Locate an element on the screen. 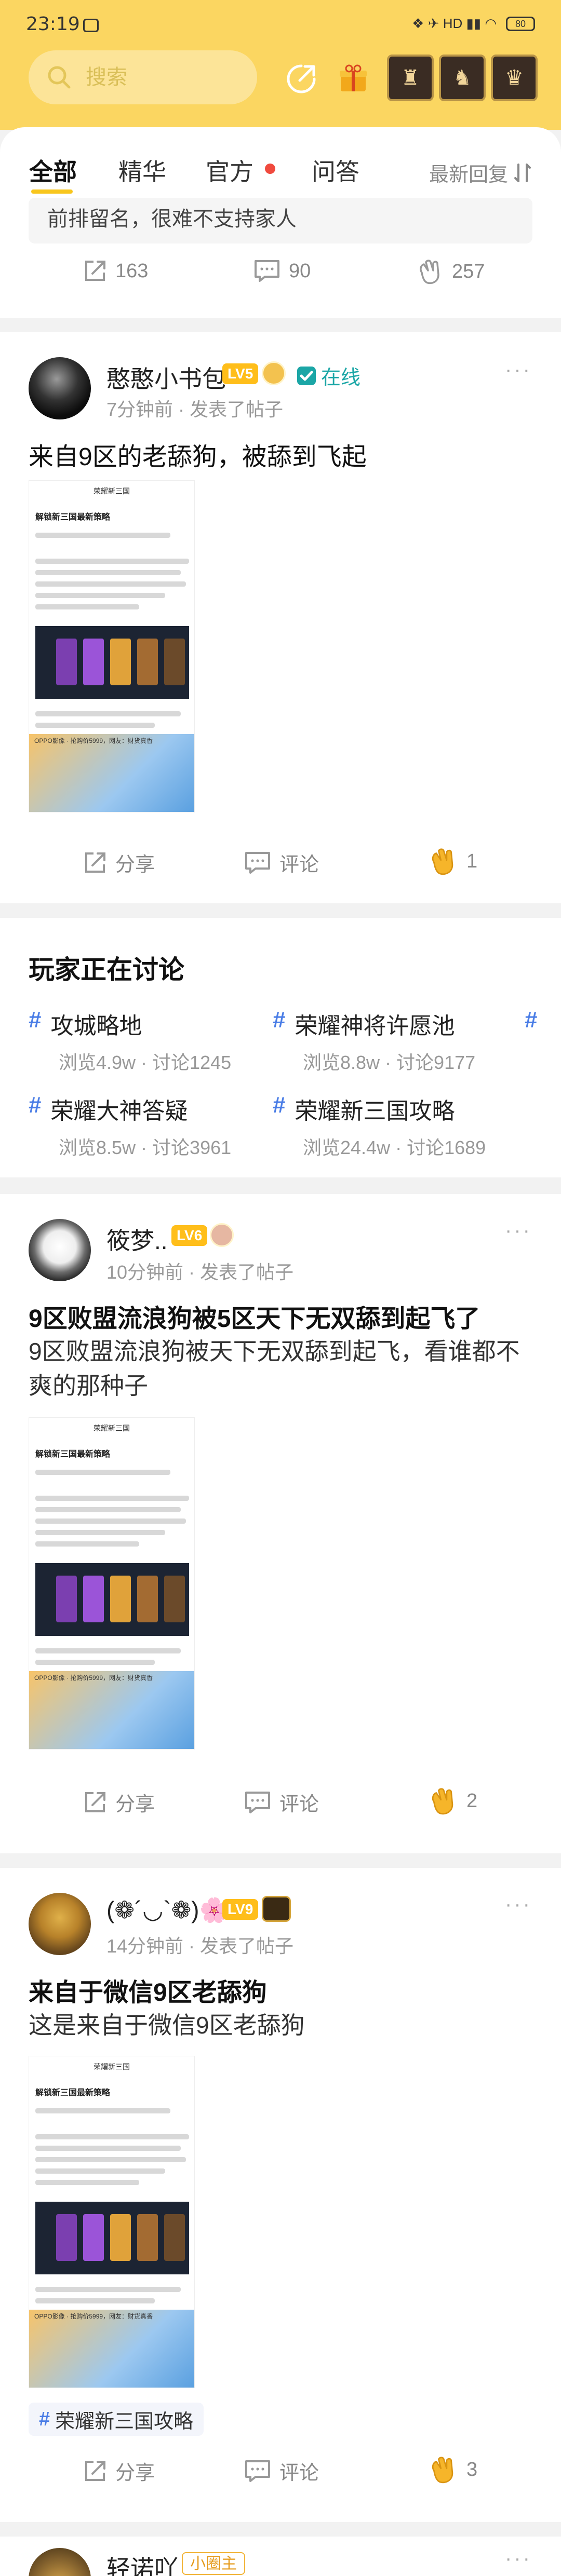 Image resolution: width=561 pixels, height=2576 pixels. like-button: 1 is located at coordinates (451, 861).